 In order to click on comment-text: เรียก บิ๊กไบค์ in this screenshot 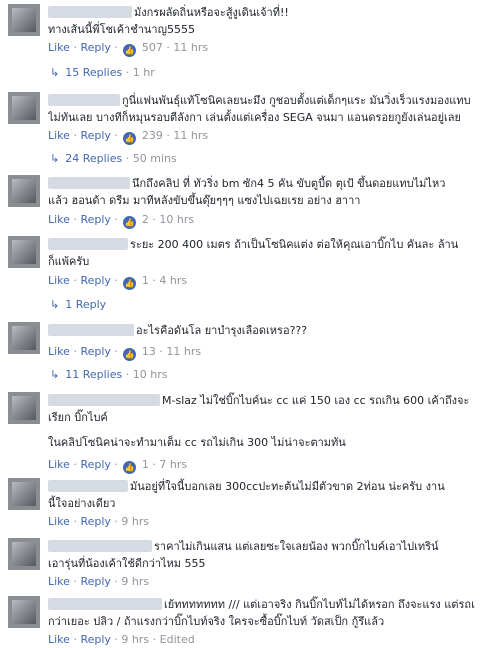, I will do `click(78, 417)`.